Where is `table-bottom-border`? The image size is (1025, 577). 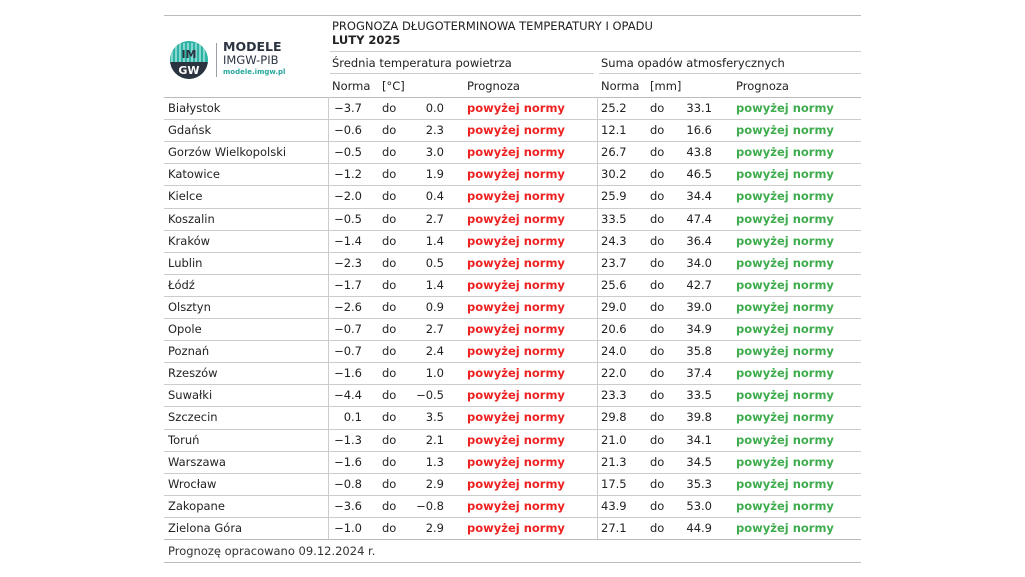 table-bottom-border is located at coordinates (512, 539).